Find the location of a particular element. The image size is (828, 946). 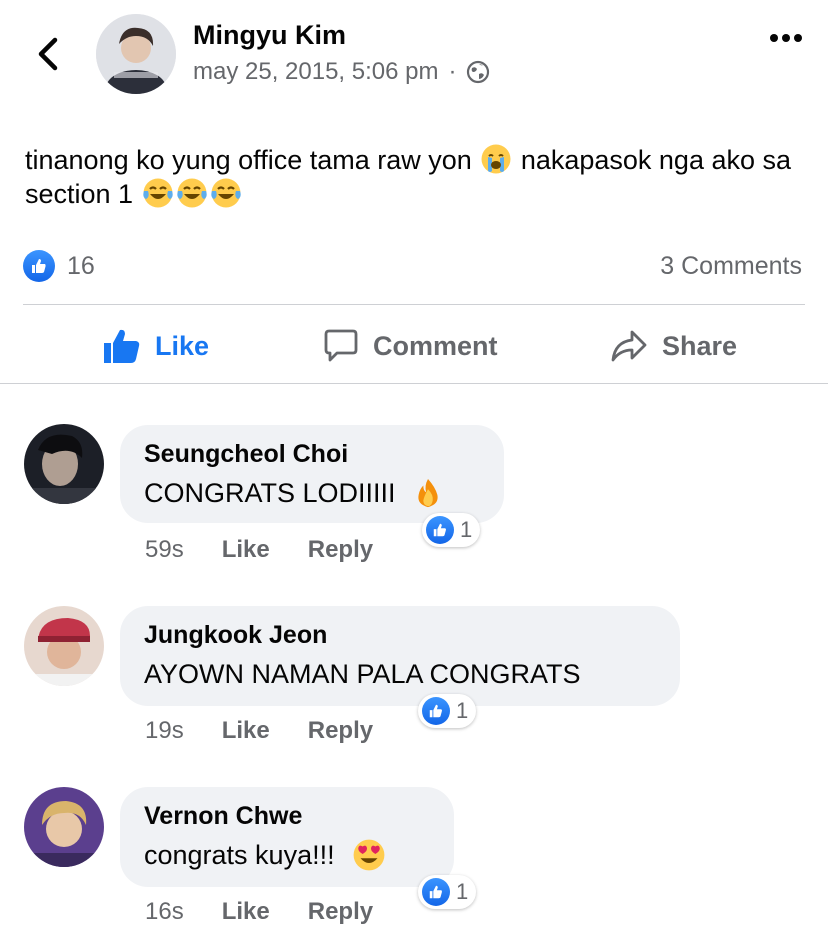

comment-bubble: Seungcheol Choi CONGRATS LODIIIII is located at coordinates (312, 474).